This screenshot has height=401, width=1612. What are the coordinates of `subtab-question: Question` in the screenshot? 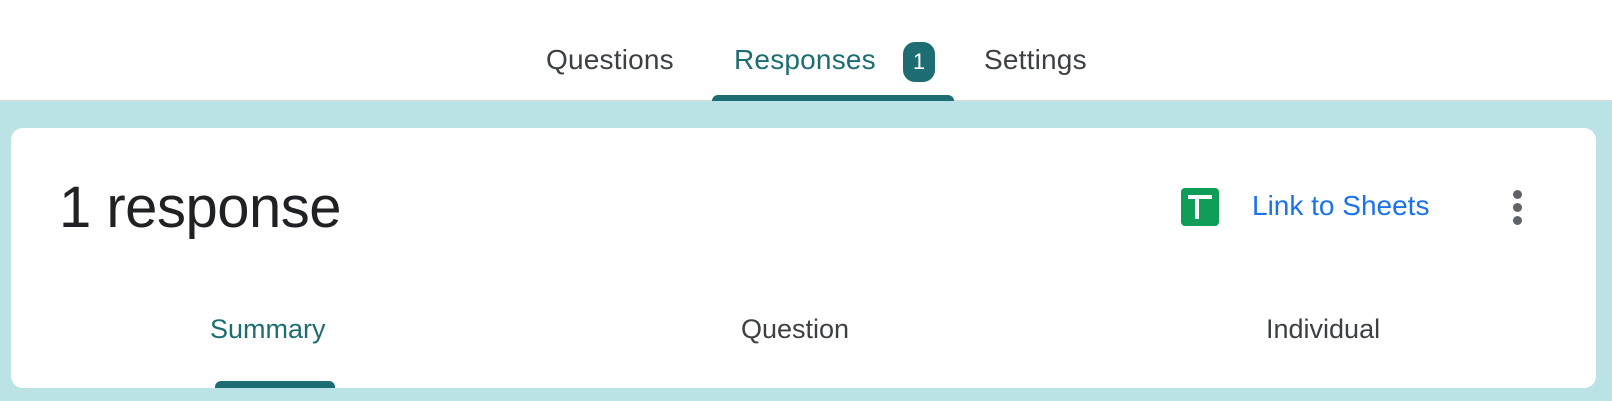 It's located at (795, 329).